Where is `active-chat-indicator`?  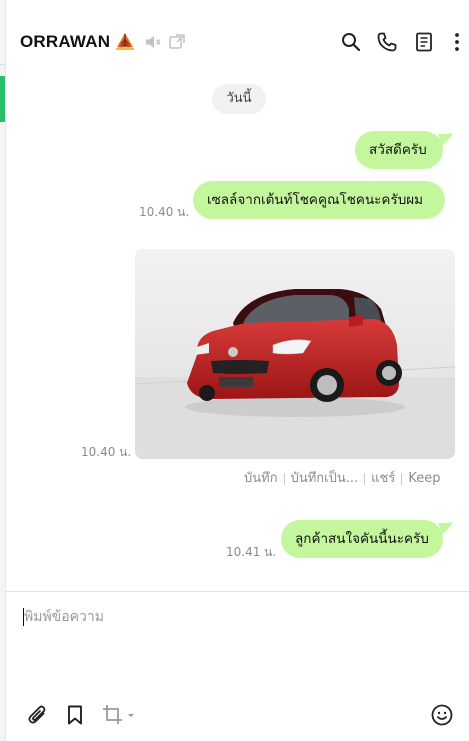
active-chat-indicator is located at coordinates (2, 99).